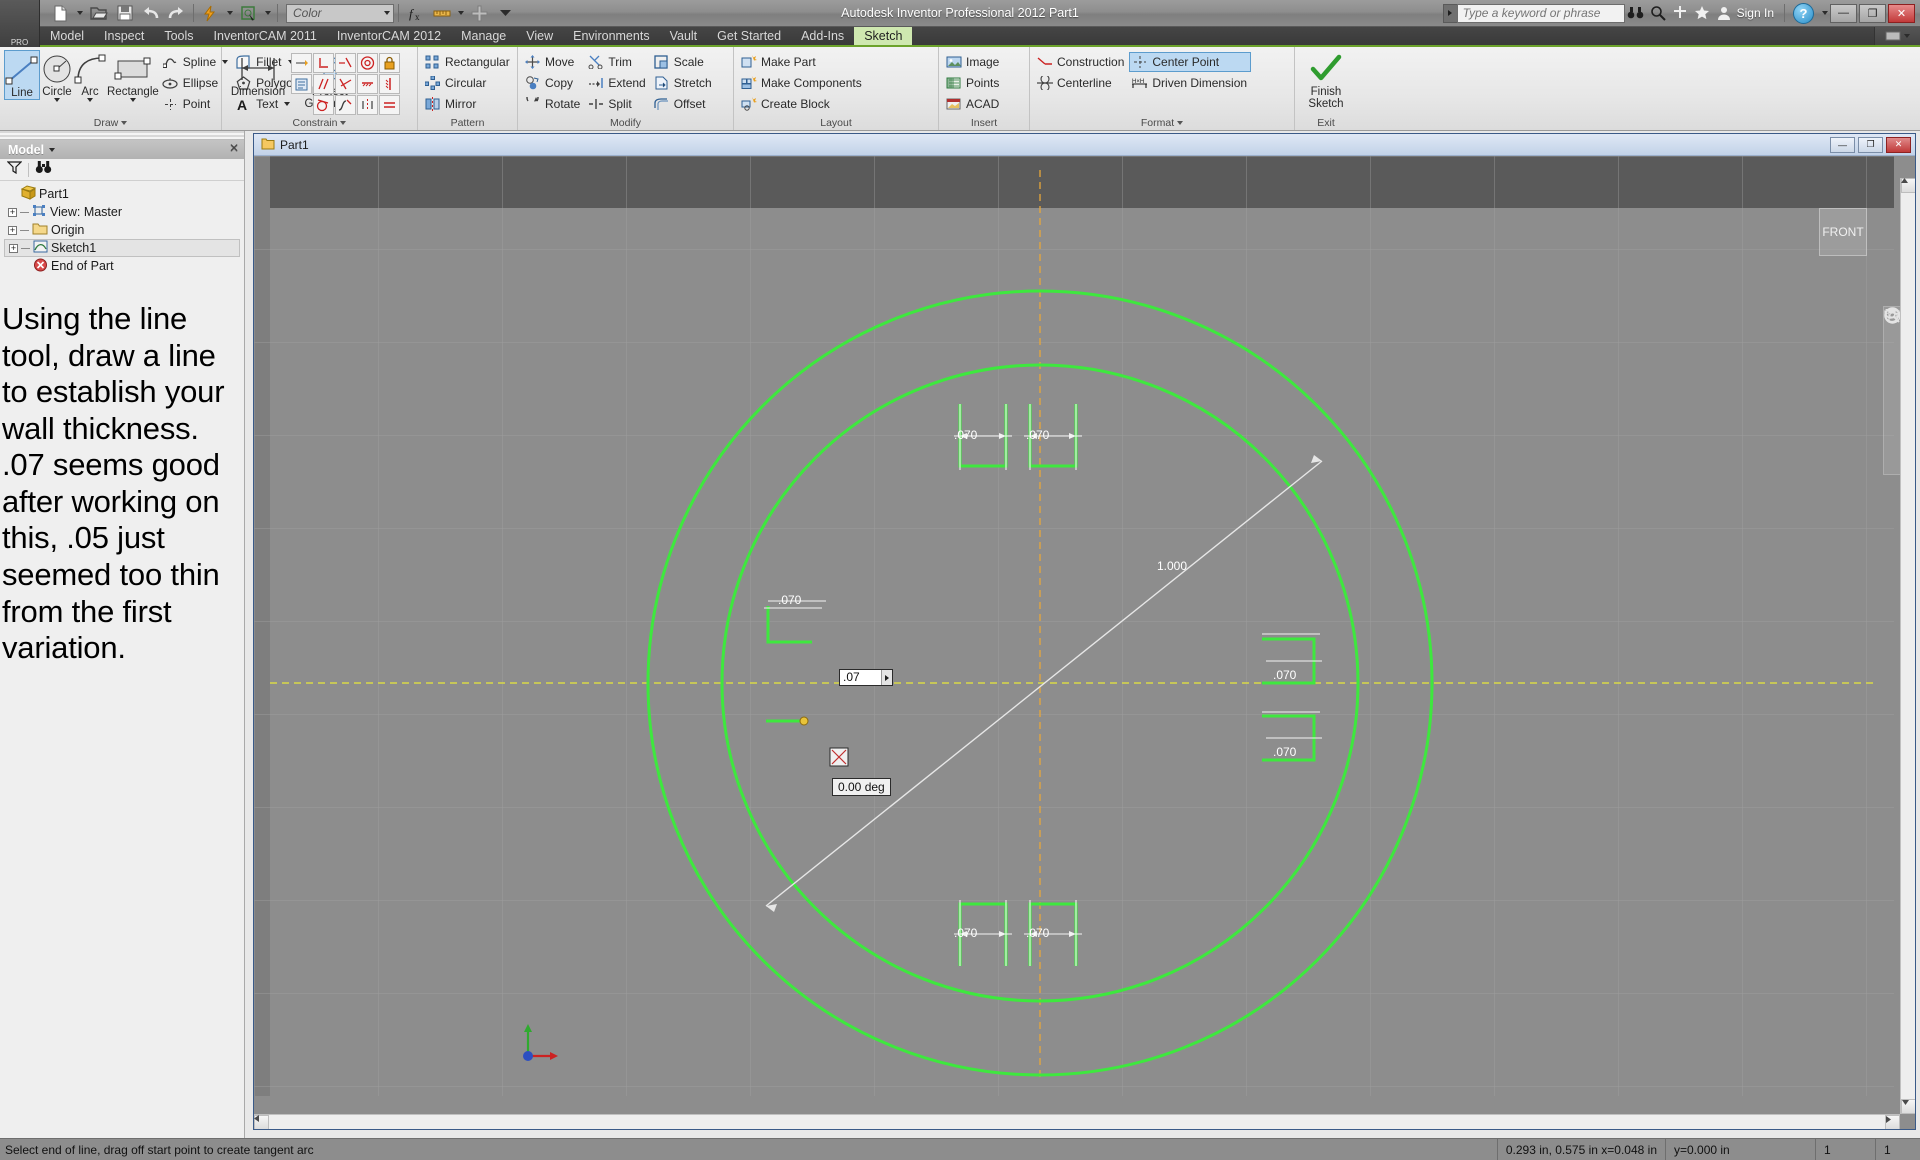 The width and height of the screenshot is (1920, 1160). Describe the element at coordinates (617, 83) in the screenshot. I see `extend-button: Extend` at that location.